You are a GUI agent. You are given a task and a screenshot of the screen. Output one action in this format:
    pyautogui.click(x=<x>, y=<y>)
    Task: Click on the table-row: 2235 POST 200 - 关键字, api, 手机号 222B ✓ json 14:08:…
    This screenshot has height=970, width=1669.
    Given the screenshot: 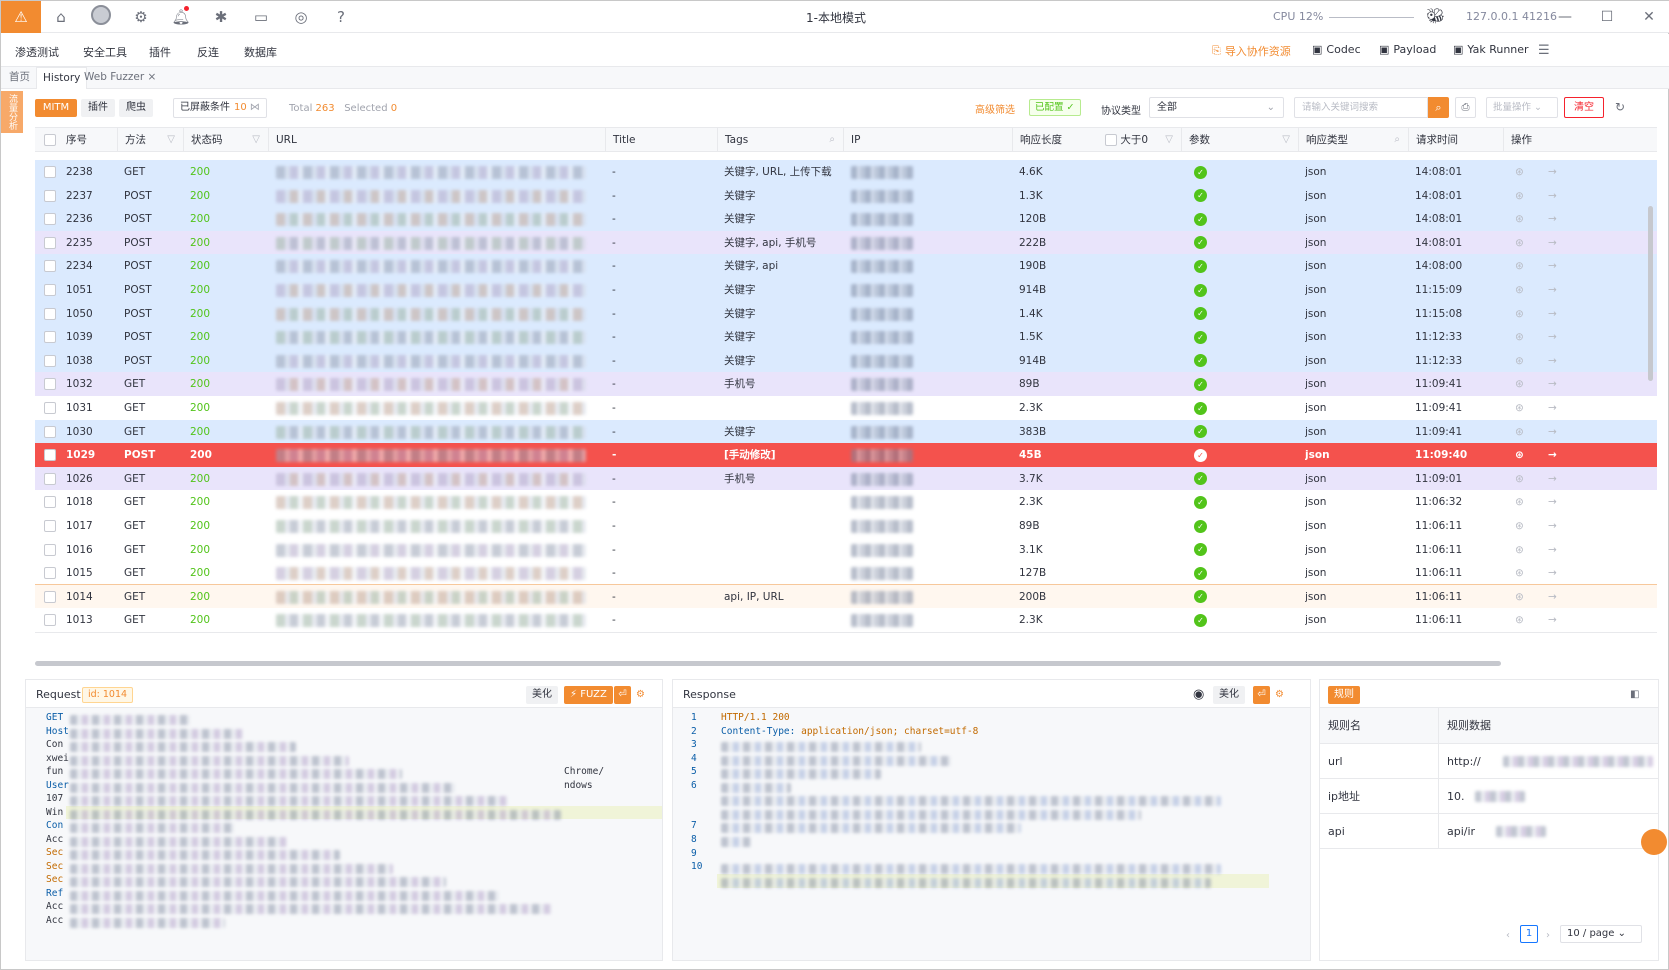 What is the action you would take?
    pyautogui.click(x=846, y=243)
    